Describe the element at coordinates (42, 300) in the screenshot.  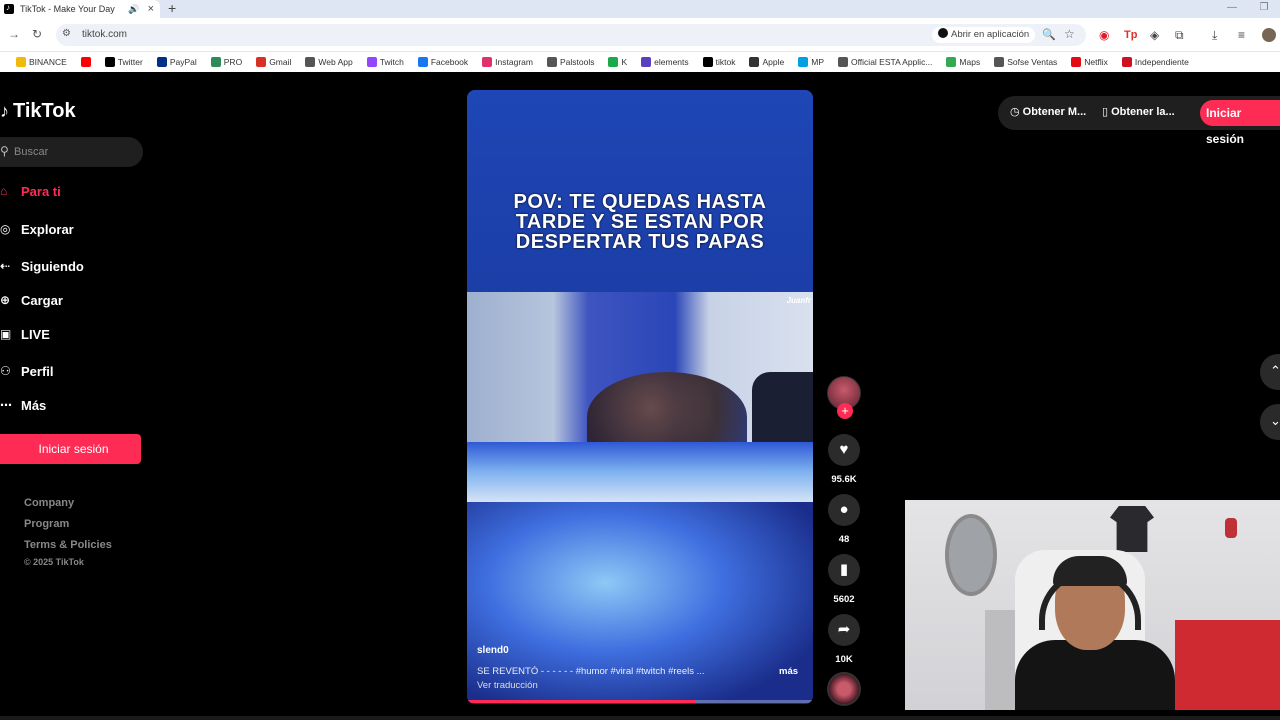
I see `nav-label: Cargar` at that location.